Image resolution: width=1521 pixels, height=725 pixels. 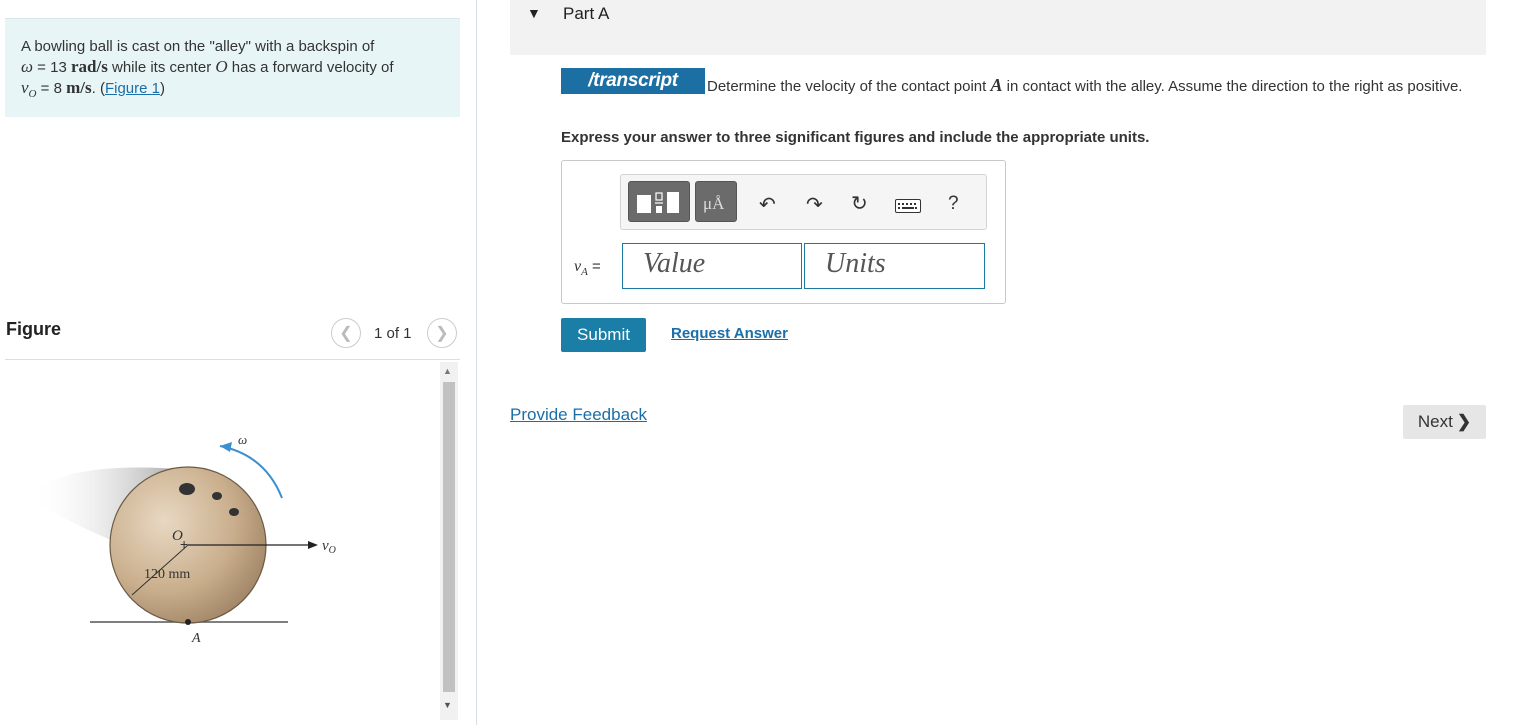 What do you see at coordinates (184, 544) in the screenshot?
I see `center-plus-icon: +` at bounding box center [184, 544].